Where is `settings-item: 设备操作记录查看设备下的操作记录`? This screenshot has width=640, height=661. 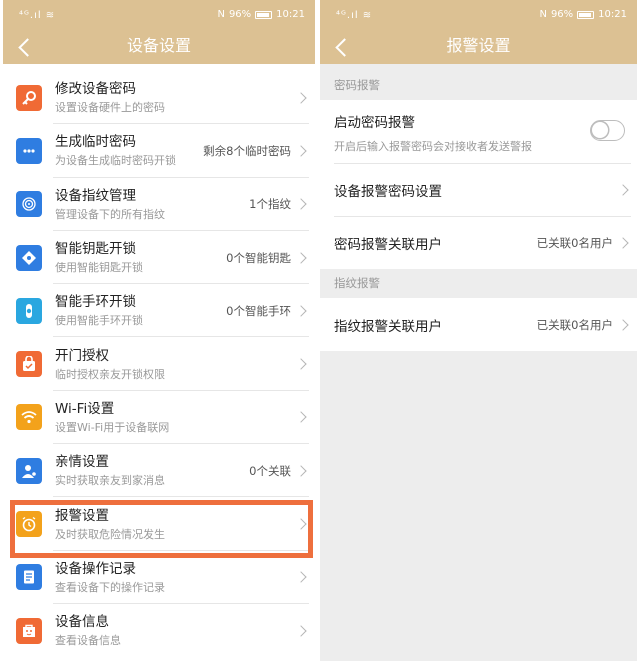
settings-item: 设备操作记录查看设备下的操作记录 is located at coordinates (159, 578).